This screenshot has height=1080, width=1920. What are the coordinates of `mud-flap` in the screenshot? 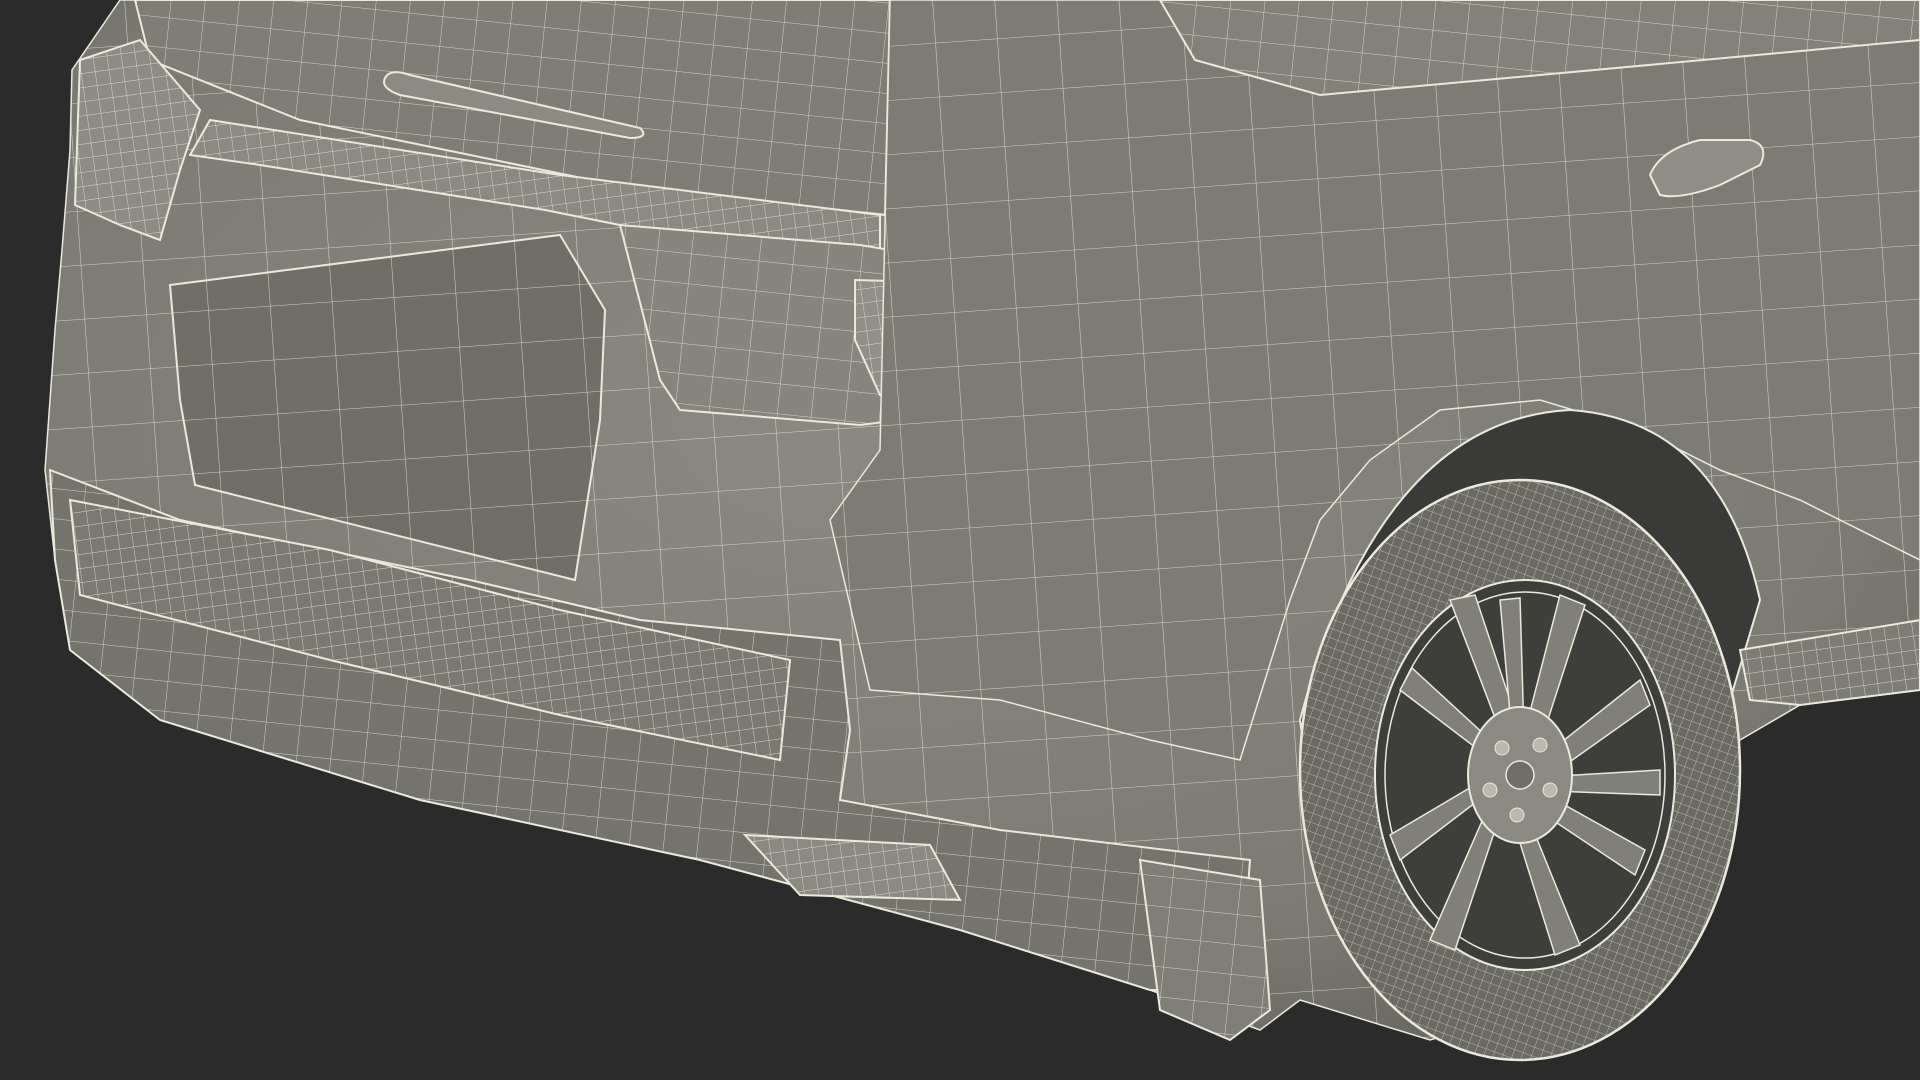 It's located at (1205, 950).